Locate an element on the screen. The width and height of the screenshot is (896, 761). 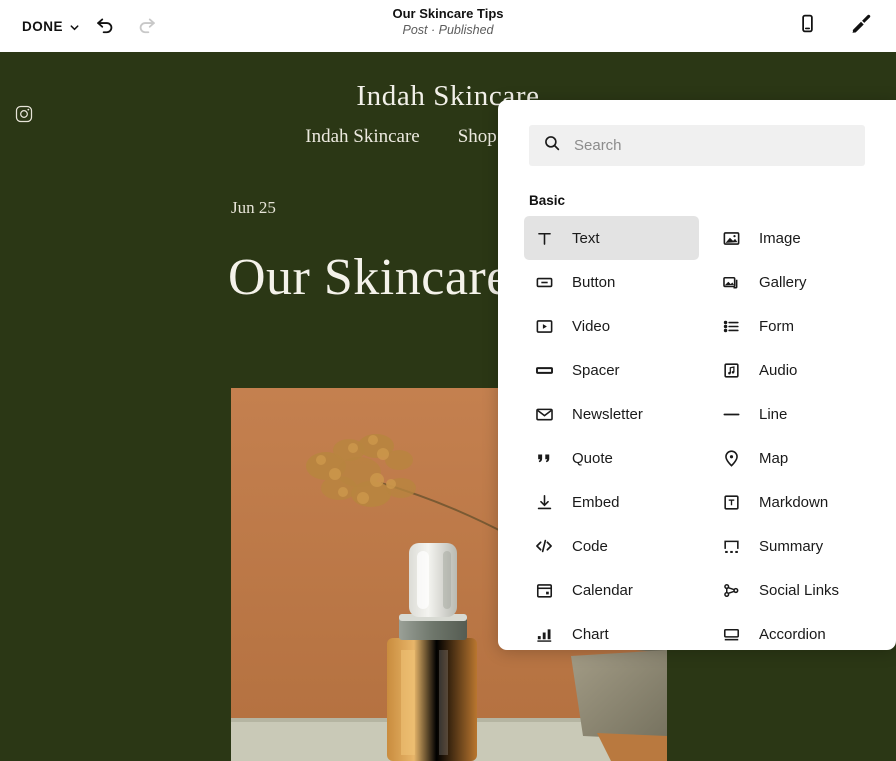
block-item-text: Text is located at coordinates (611, 238).